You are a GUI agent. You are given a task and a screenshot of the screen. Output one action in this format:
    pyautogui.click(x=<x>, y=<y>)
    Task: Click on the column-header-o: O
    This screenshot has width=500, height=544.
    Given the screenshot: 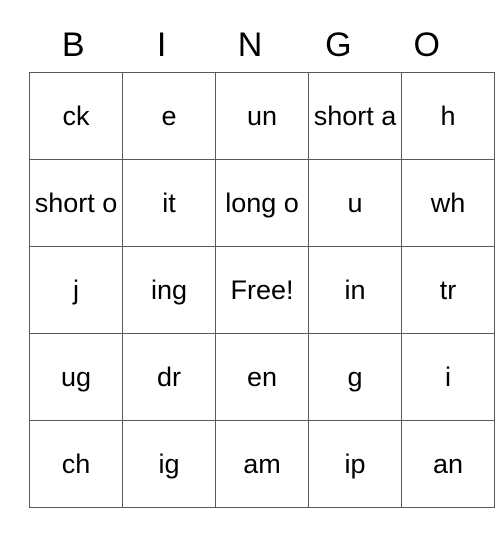 What is the action you would take?
    pyautogui.click(x=426, y=45)
    